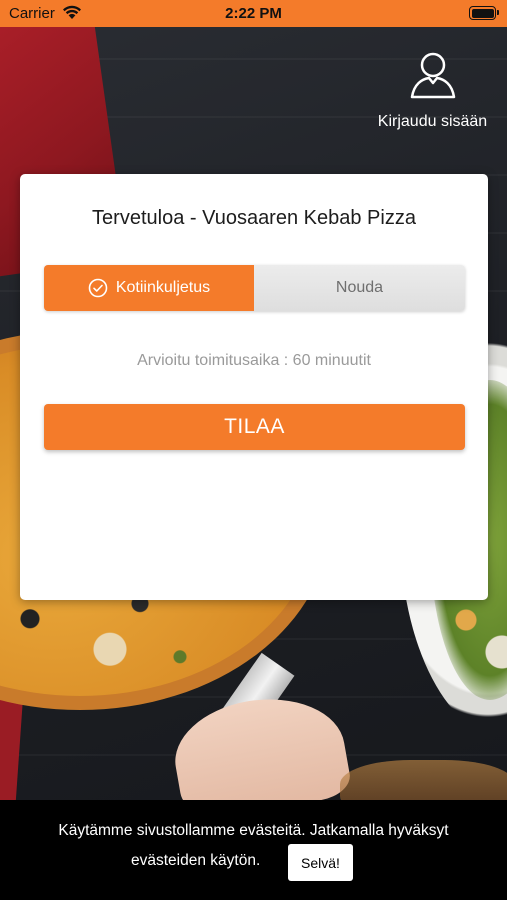  I want to click on order-button: TILAA, so click(254, 427).